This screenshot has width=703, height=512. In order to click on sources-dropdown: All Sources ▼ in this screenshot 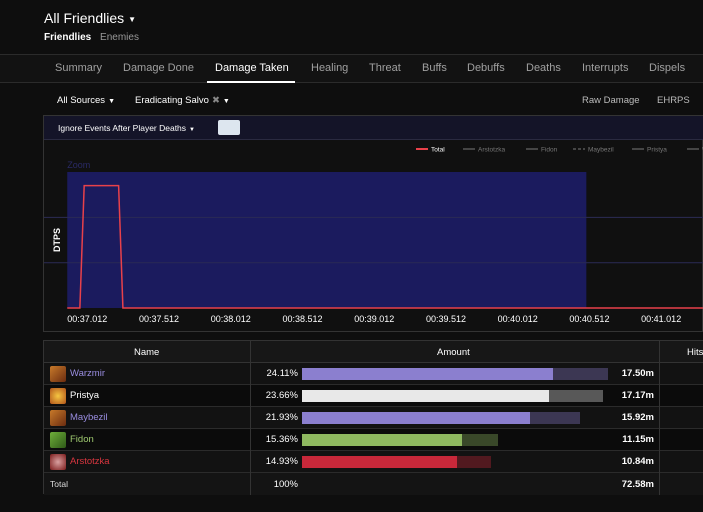, I will do `click(86, 100)`.